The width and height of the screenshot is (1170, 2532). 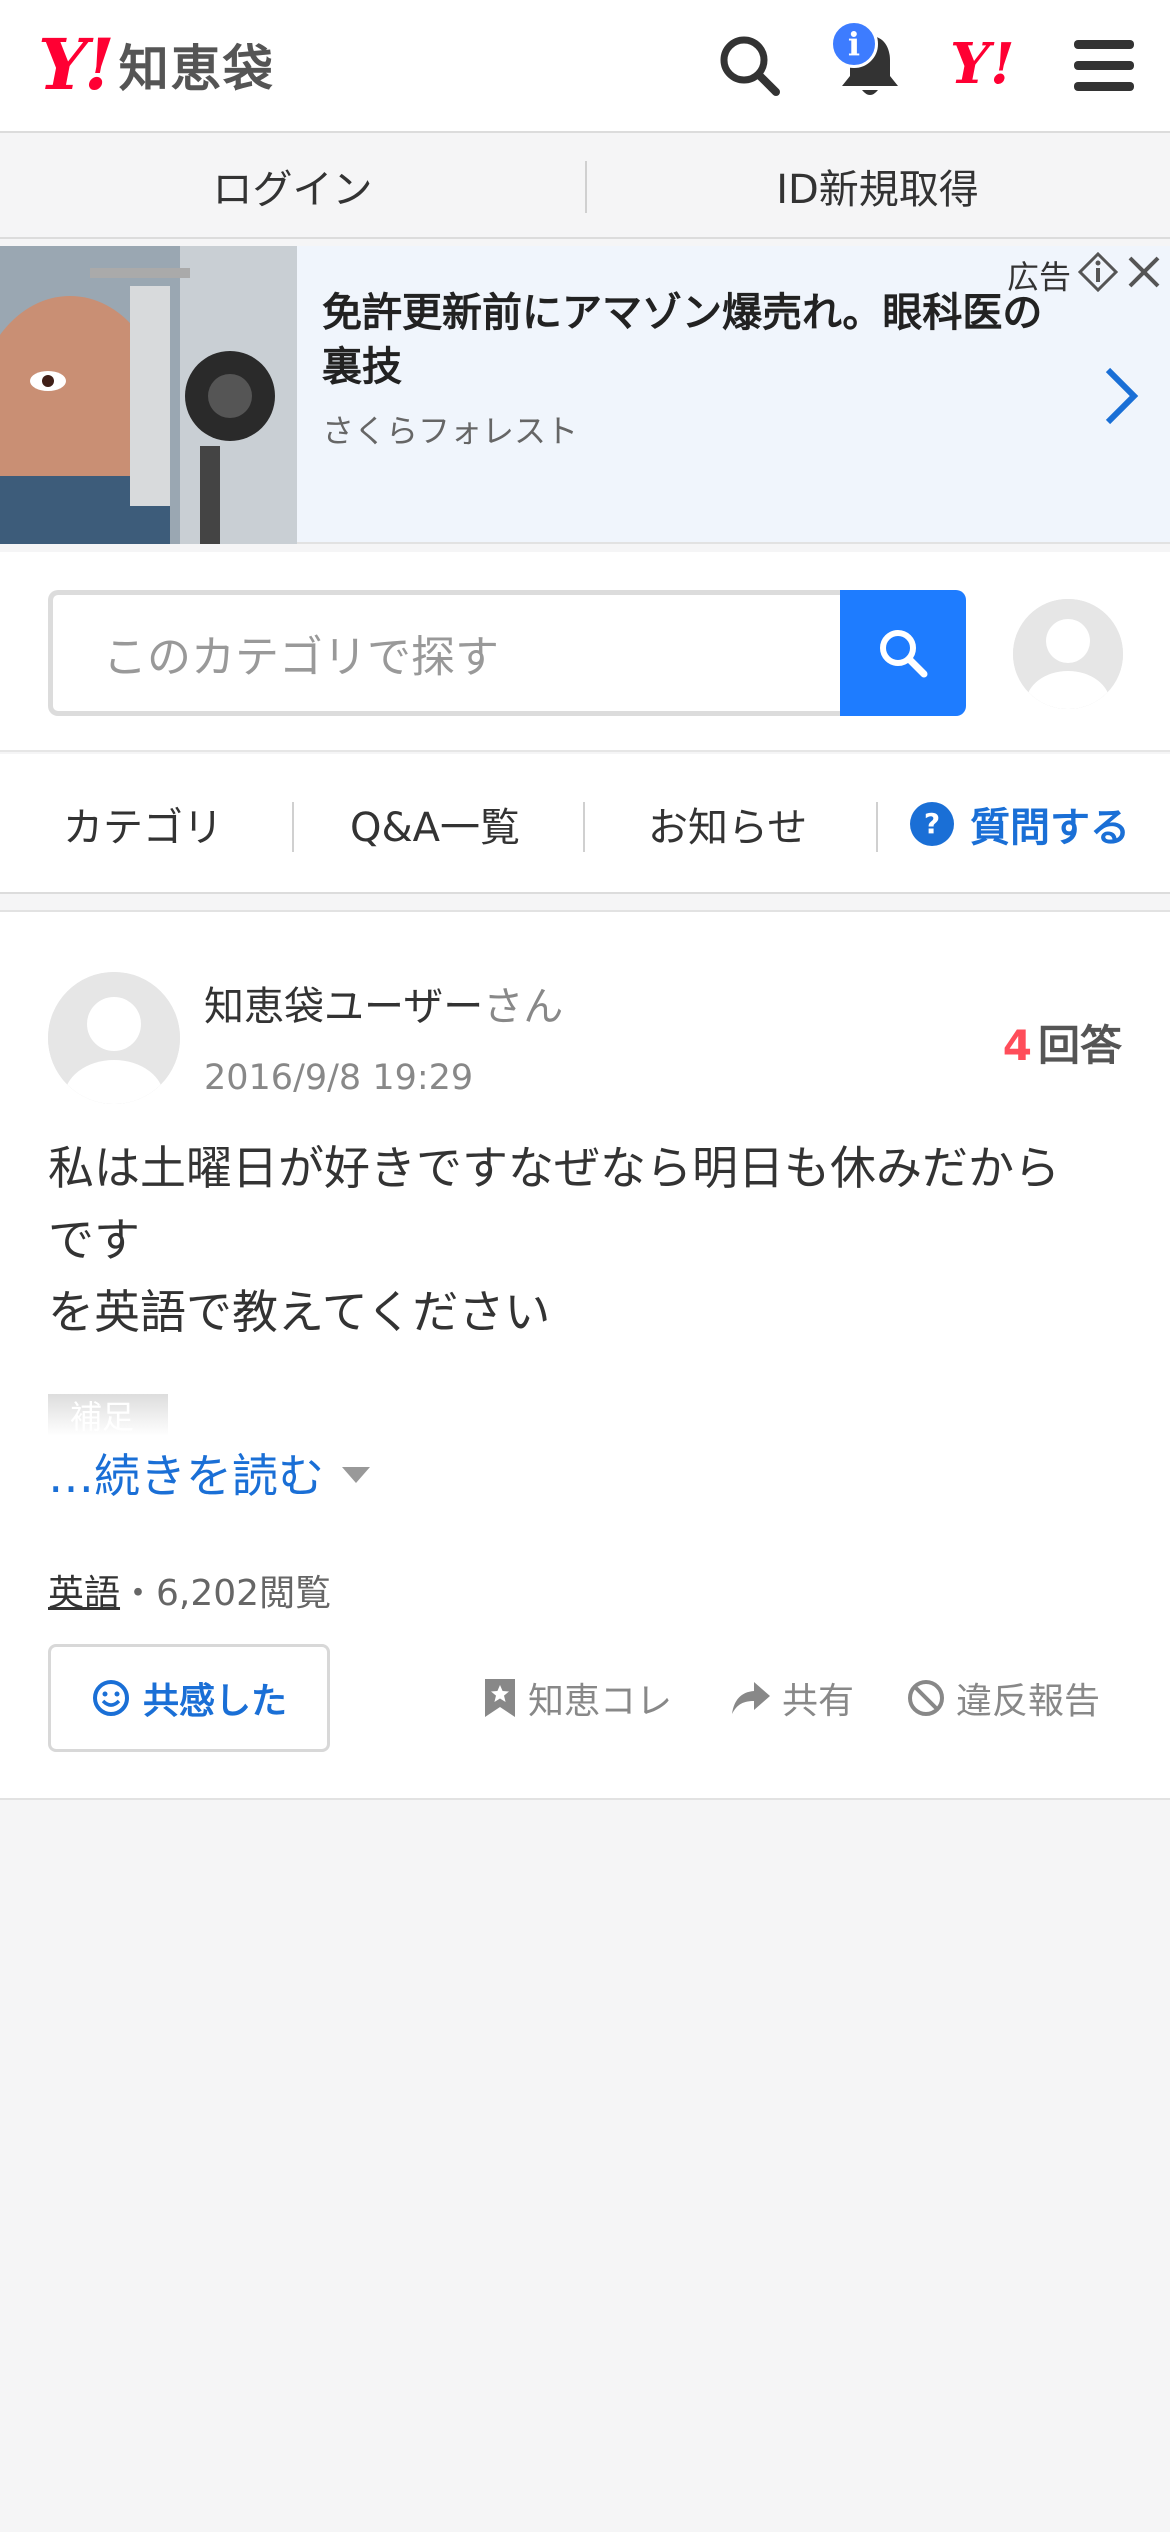 I want to click on register-link: ID新規取得, so click(x=877, y=186).